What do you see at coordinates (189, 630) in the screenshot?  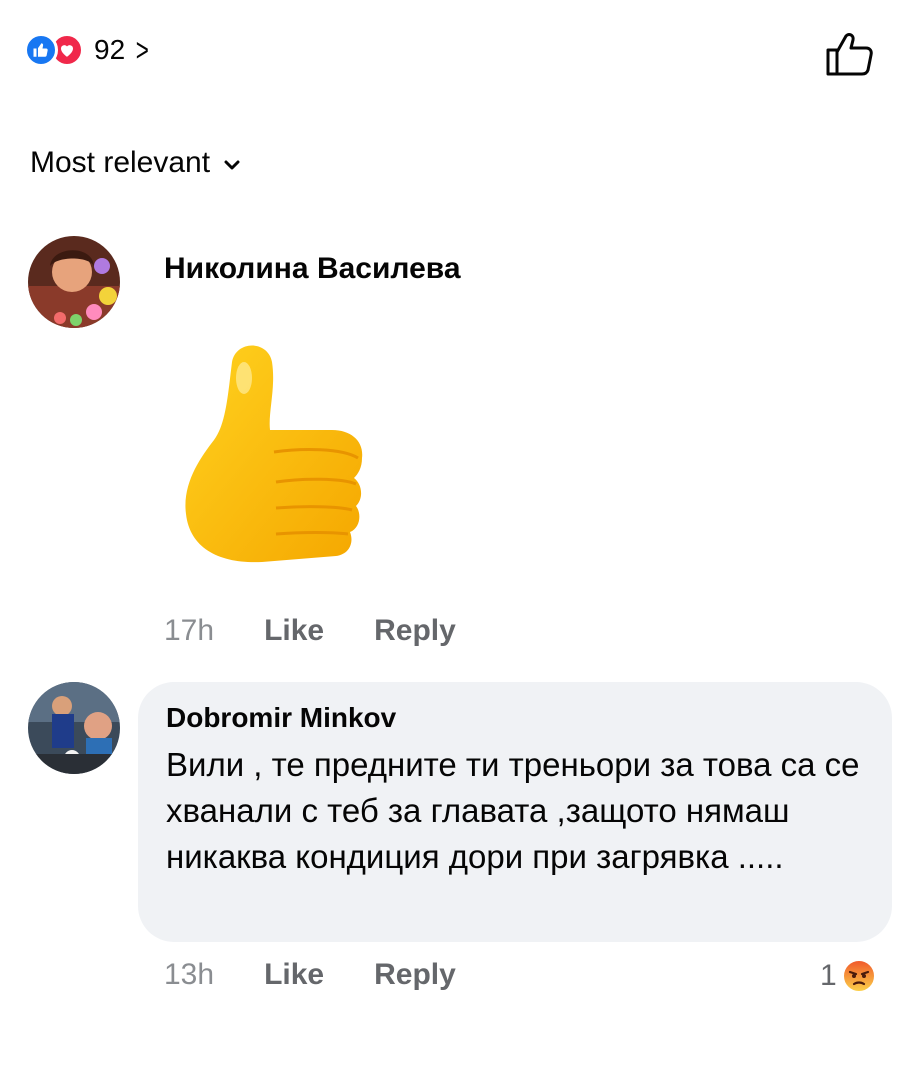 I see `comment-time: 17h` at bounding box center [189, 630].